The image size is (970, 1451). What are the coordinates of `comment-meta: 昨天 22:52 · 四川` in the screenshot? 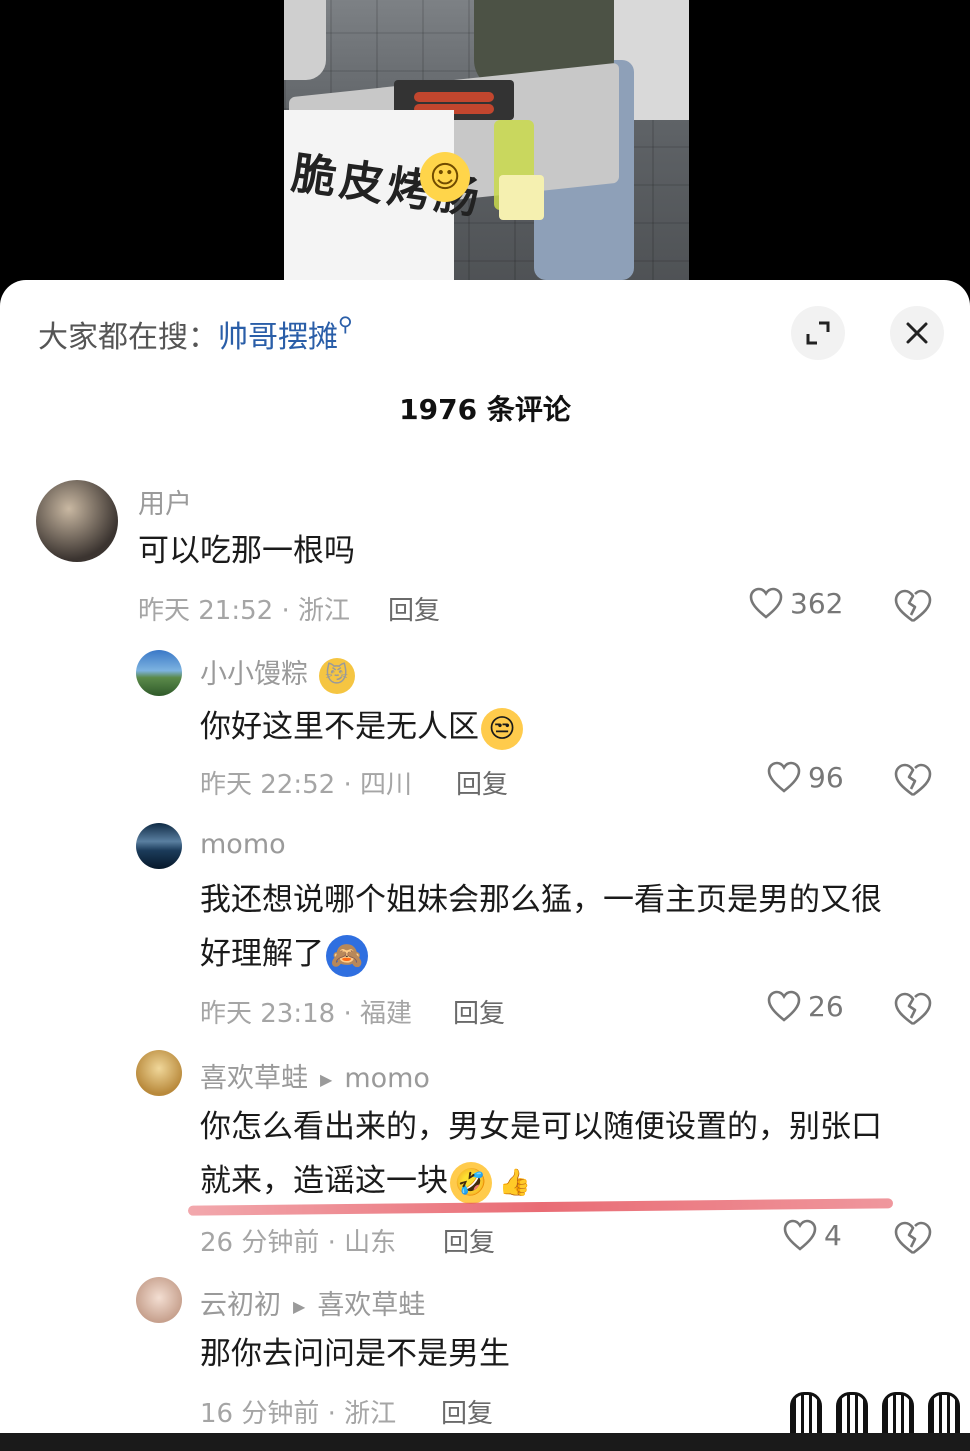 It's located at (306, 785).